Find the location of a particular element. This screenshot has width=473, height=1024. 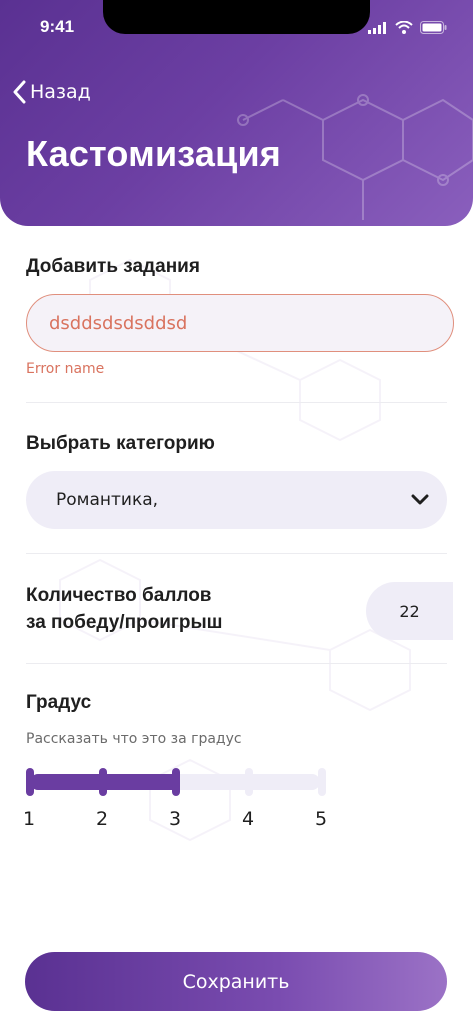

points-value: 22 is located at coordinates (409, 611).